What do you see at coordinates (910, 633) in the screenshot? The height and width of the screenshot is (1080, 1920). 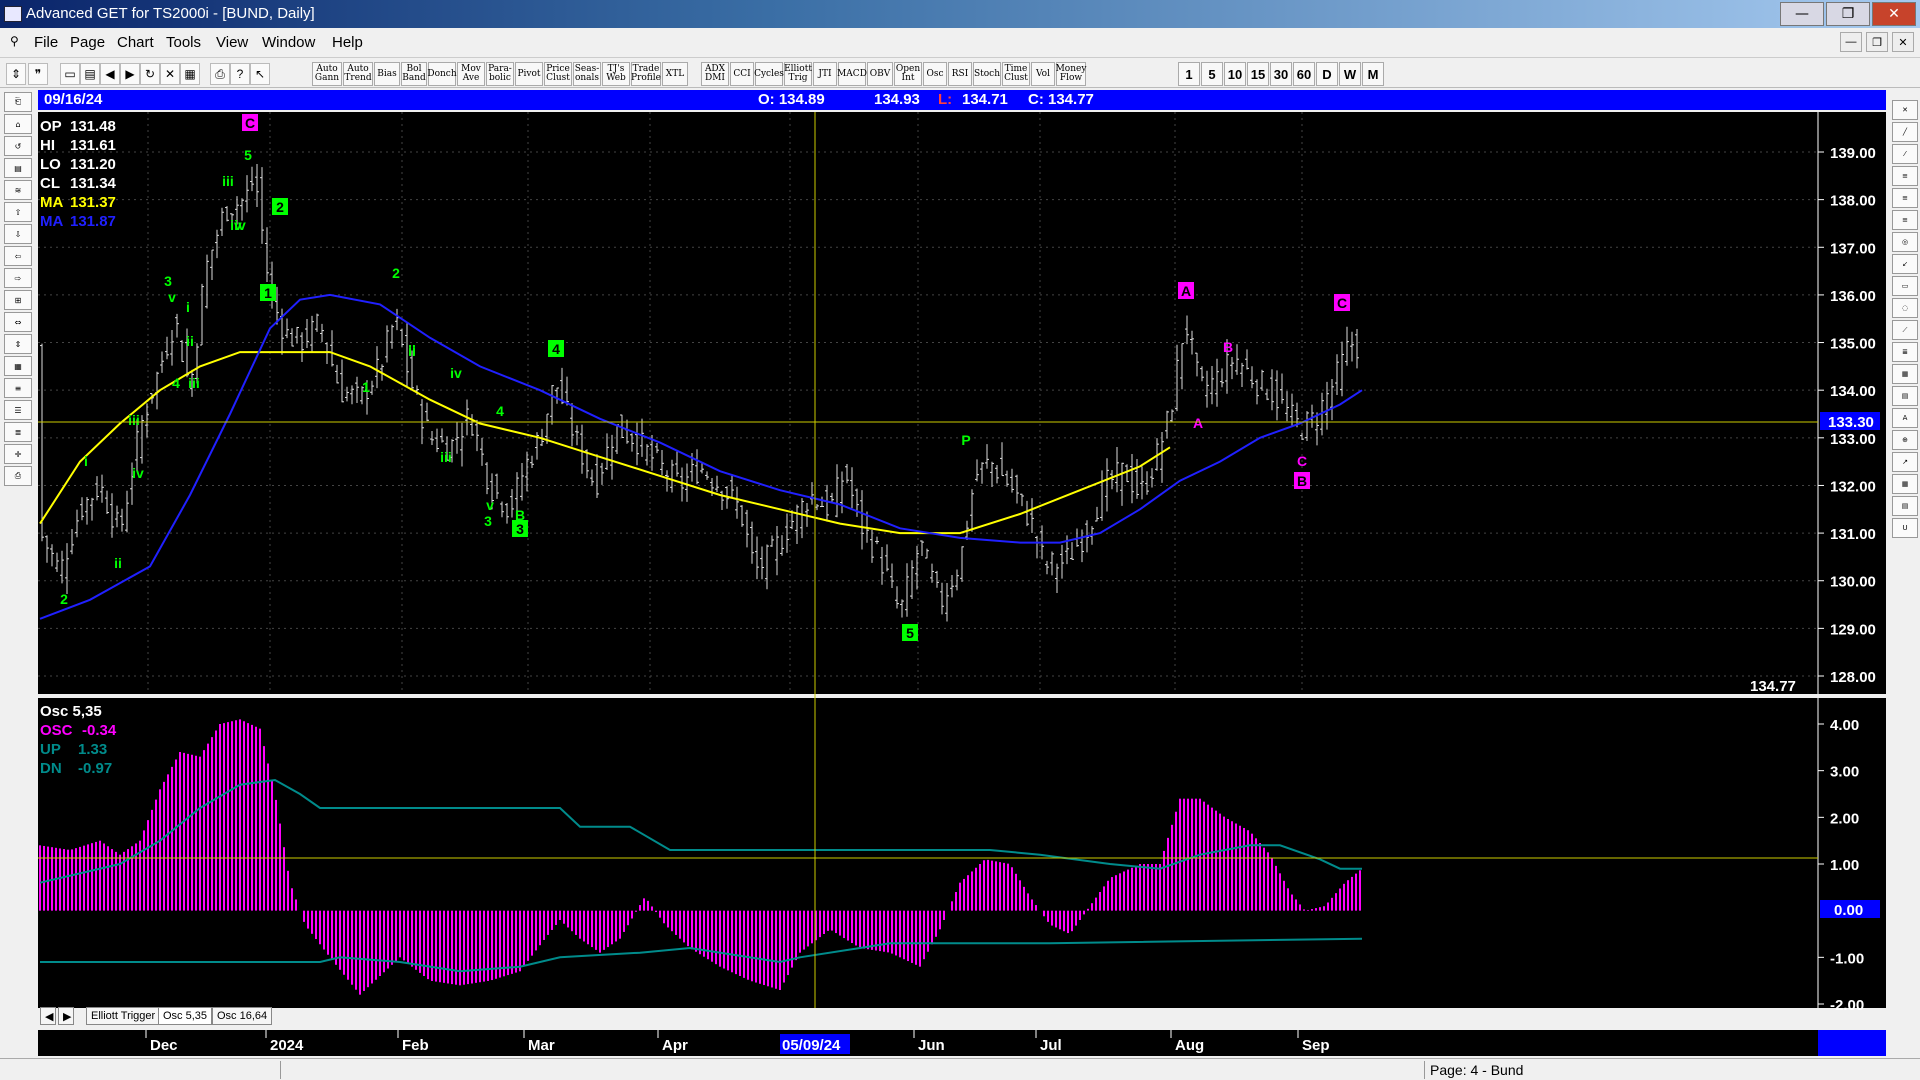 I see `wave-label-boxed: 5` at bounding box center [910, 633].